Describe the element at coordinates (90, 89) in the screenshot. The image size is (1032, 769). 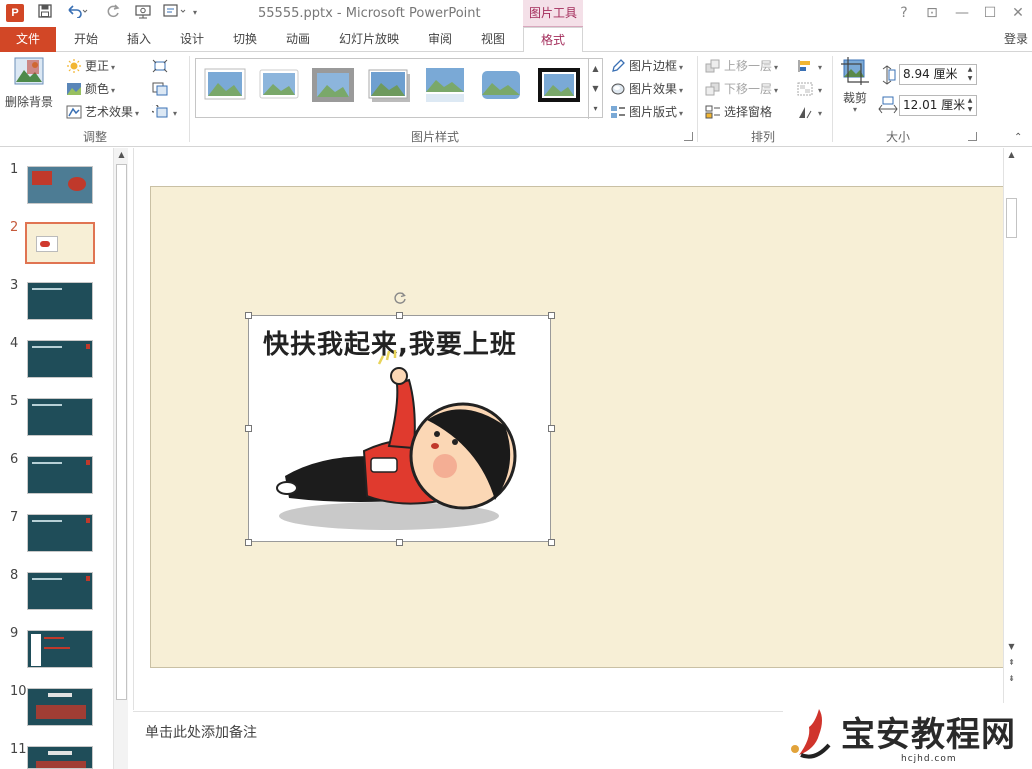
I see `color-button: 颜色 ▾` at that location.